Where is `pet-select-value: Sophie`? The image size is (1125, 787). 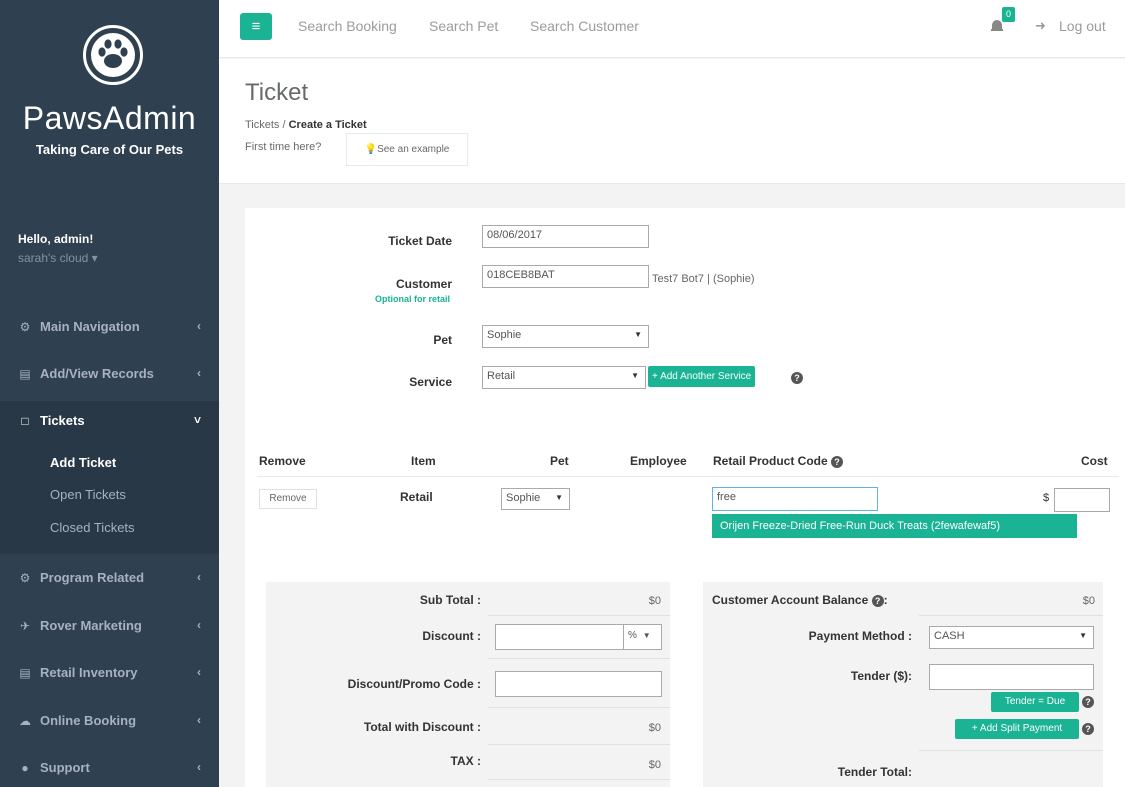
pet-select-value: Sophie is located at coordinates (504, 335).